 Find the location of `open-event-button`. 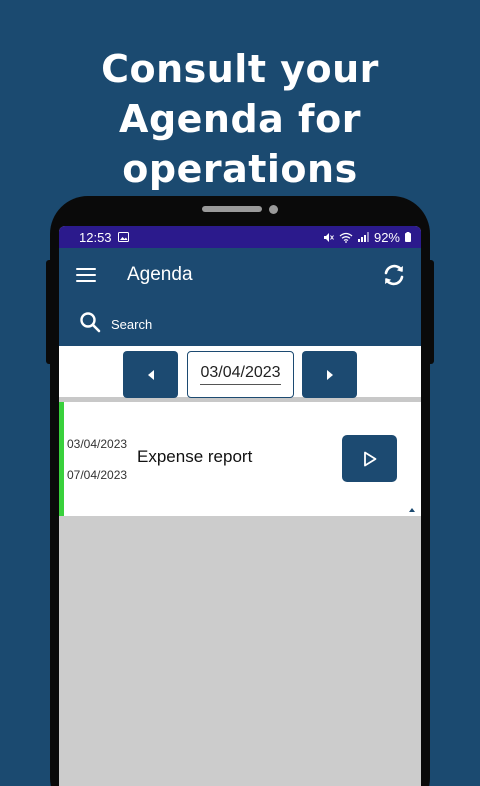

open-event-button is located at coordinates (369, 458).